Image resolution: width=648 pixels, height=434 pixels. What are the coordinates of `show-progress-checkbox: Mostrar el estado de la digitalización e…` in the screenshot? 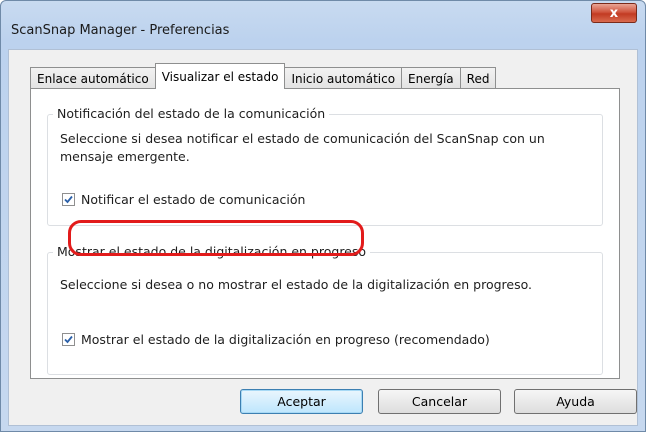 It's located at (276, 339).